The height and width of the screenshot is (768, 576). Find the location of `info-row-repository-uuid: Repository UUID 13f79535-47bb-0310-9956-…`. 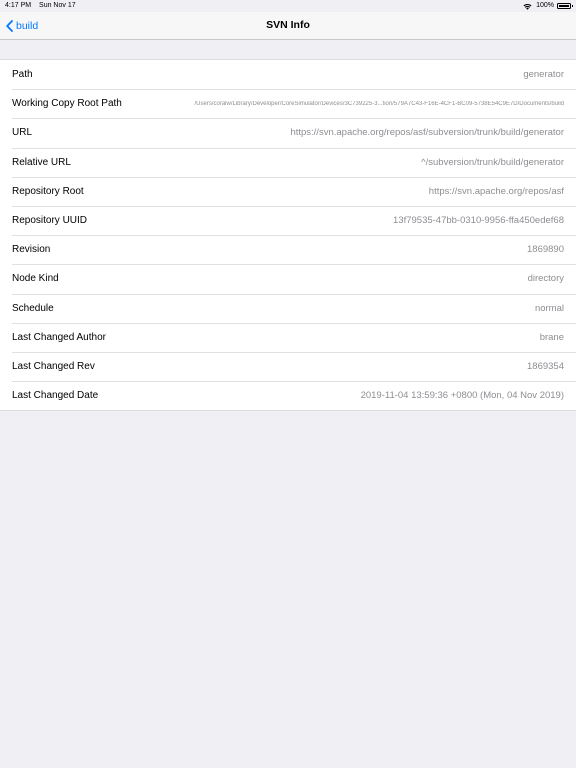

info-row-repository-uuid: Repository UUID 13f79535-47bb-0310-9956-… is located at coordinates (288, 220).